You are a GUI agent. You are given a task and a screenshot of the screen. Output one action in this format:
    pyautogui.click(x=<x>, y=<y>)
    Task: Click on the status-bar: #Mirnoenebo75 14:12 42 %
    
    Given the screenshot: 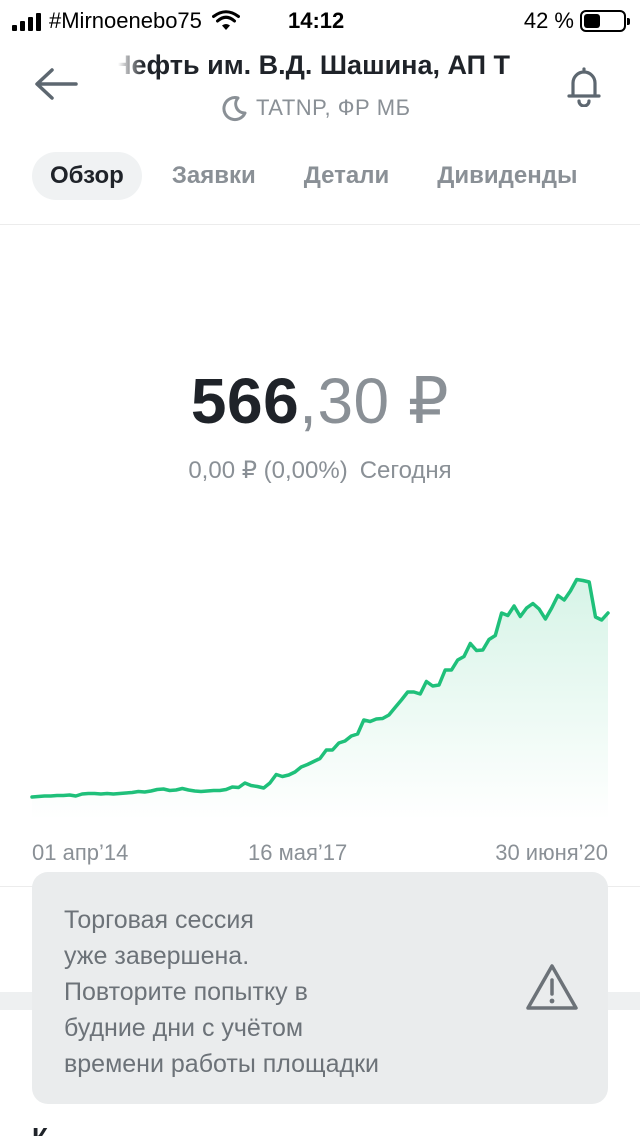 What is the action you would take?
    pyautogui.click(x=320, y=20)
    